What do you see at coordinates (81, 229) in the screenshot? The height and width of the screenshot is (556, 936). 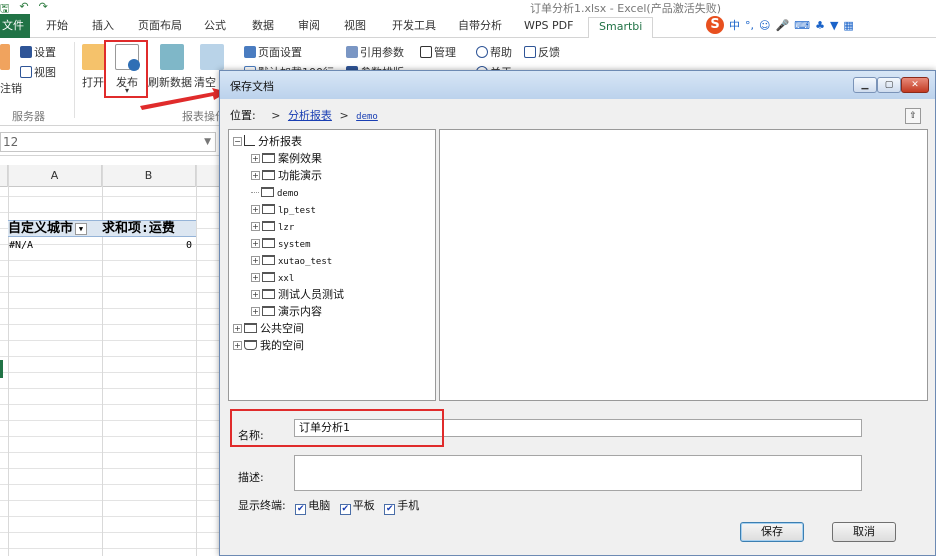 I see `filter-dropdown-icon: ▼` at bounding box center [81, 229].